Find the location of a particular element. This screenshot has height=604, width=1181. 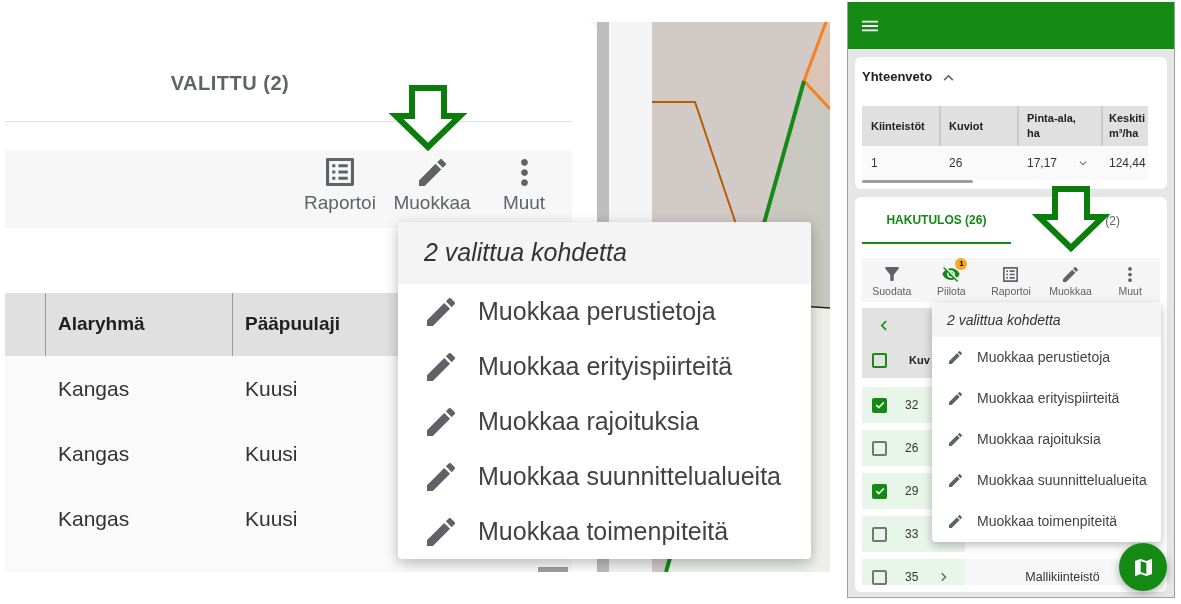

chevron-right-icon is located at coordinates (944, 577).